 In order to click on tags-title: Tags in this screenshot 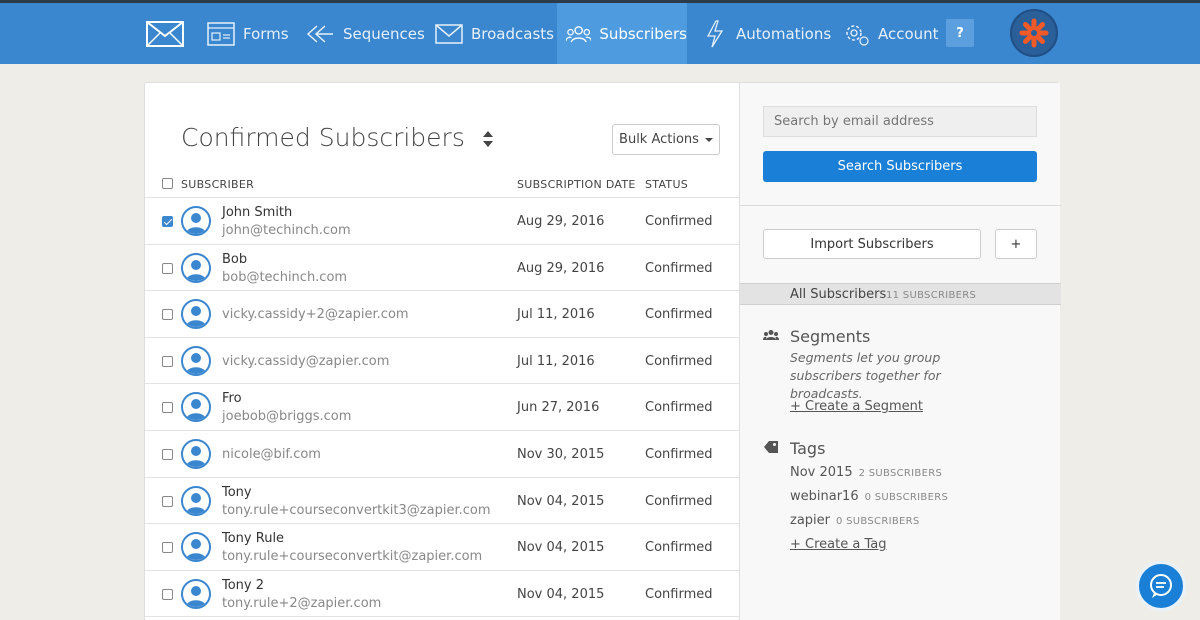, I will do `click(808, 448)`.